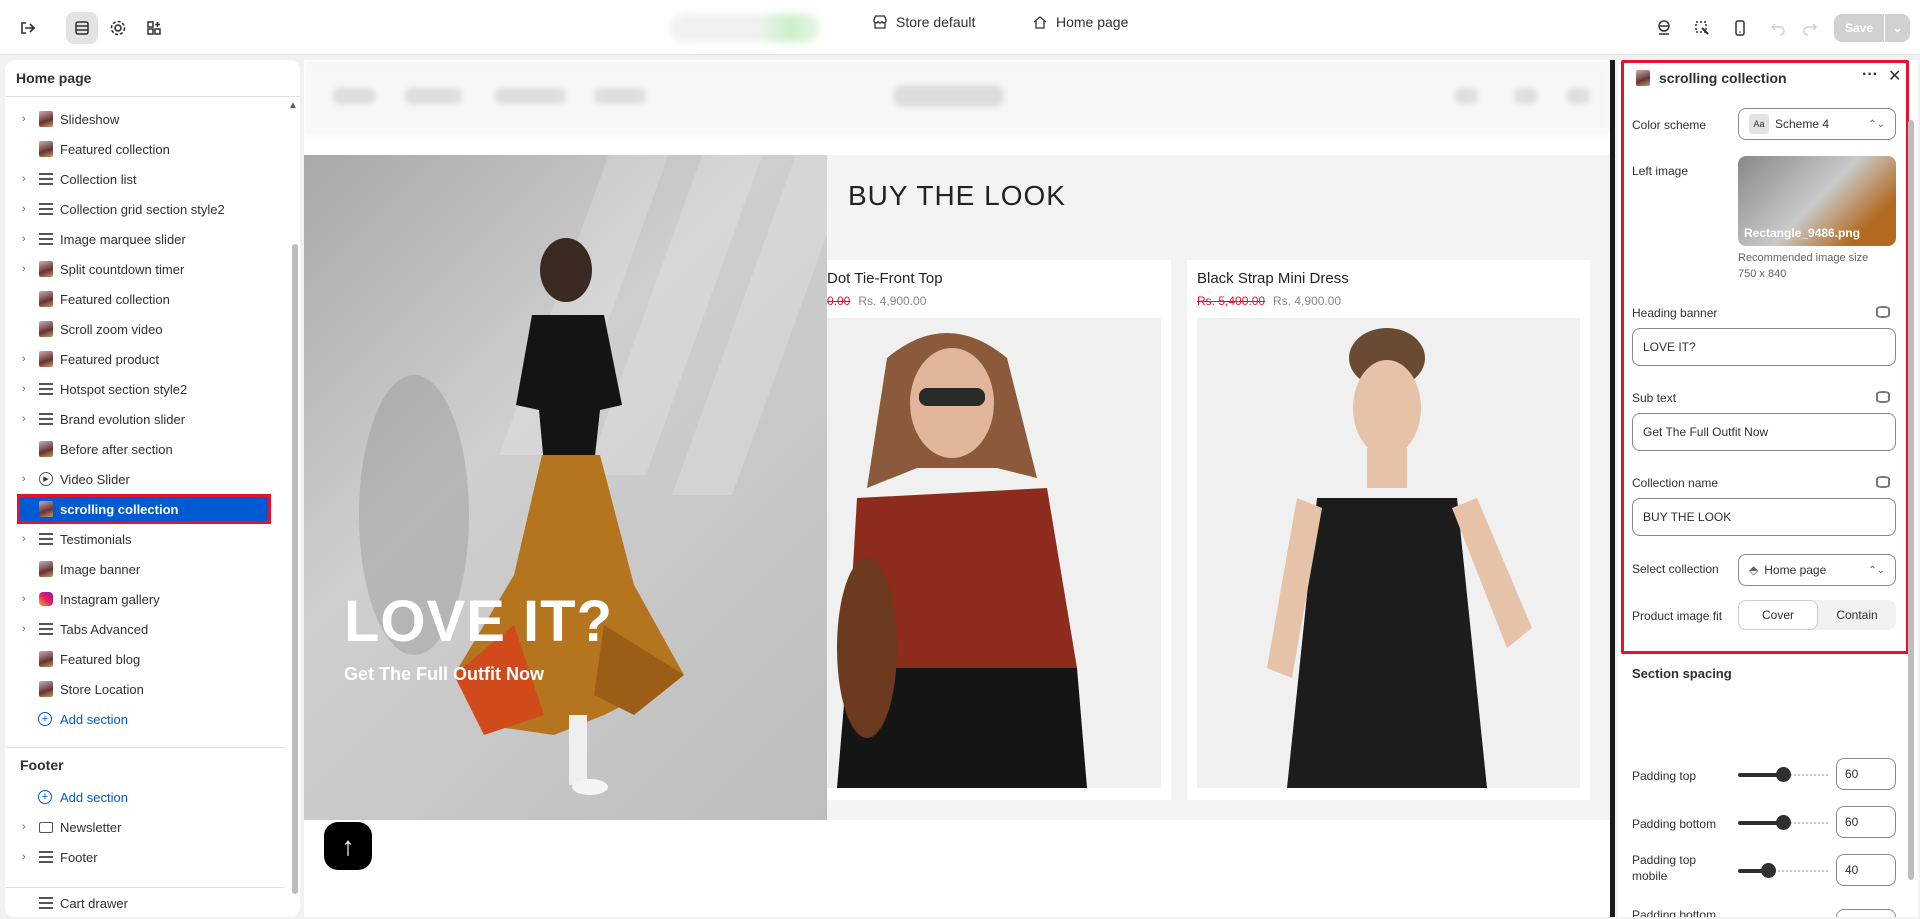  I want to click on select-collection-picker: ⬘ Home page ⌃⌄, so click(1817, 570).